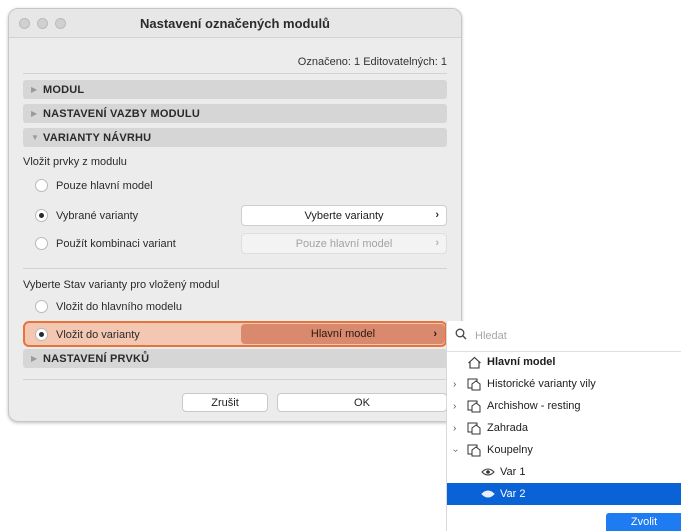  I want to click on list-item-label: Zahrada, so click(507, 428).